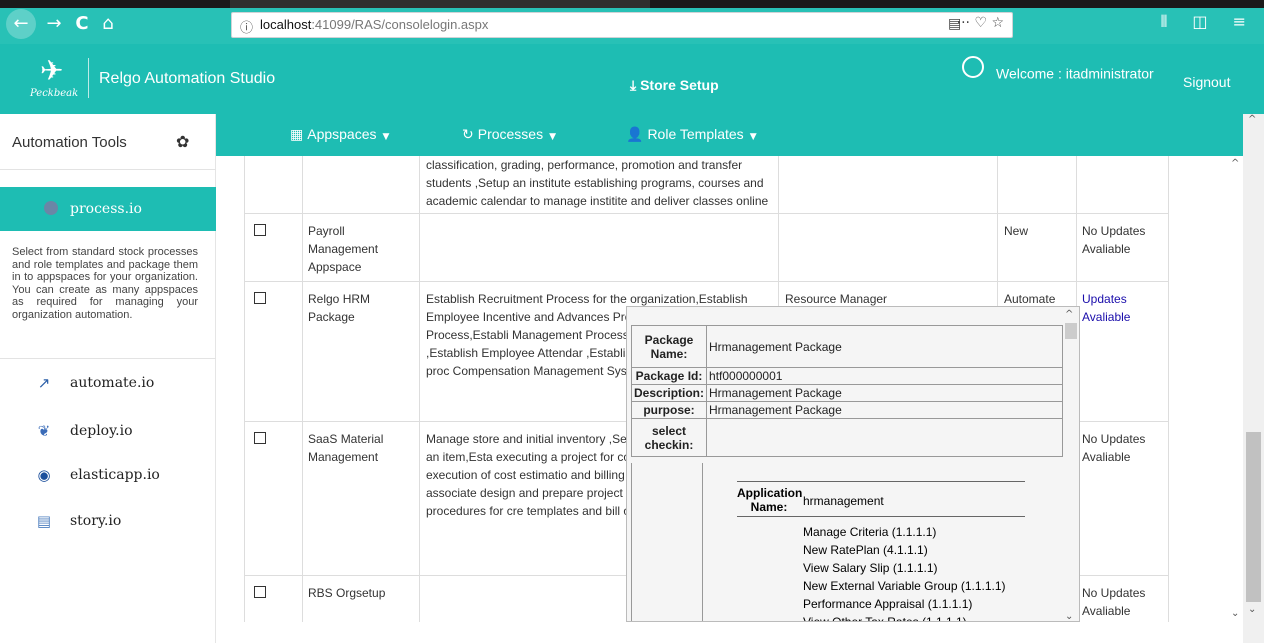  What do you see at coordinates (669, 410) in the screenshot?
I see `purpose-label: purpose:` at bounding box center [669, 410].